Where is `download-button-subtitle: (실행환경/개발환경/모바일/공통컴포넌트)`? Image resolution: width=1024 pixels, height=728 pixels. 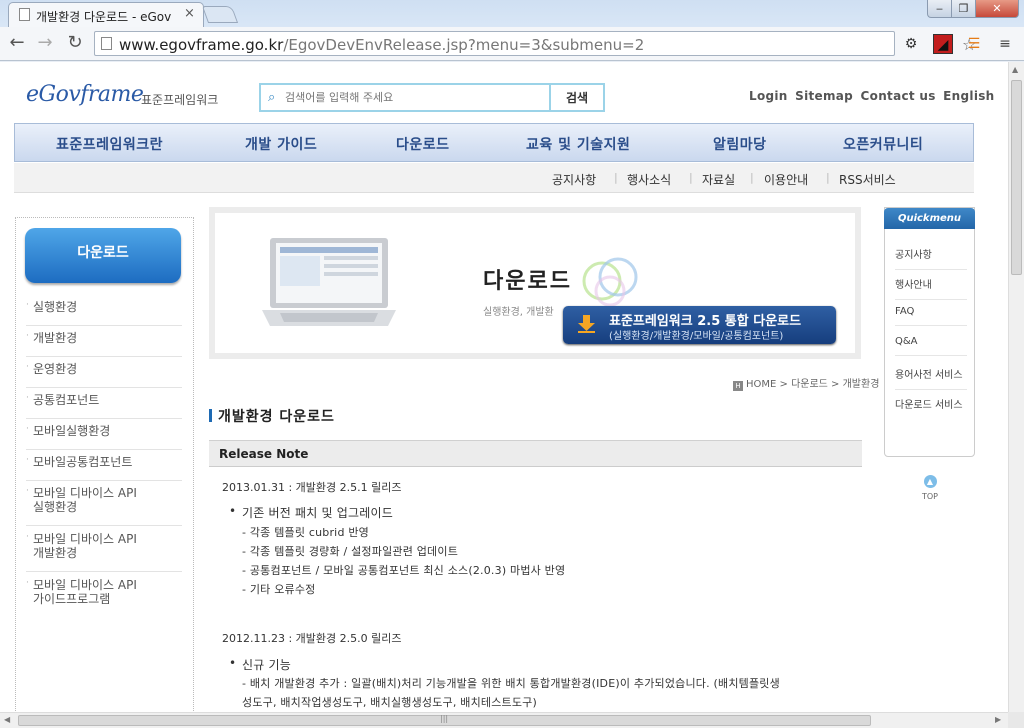
download-button-subtitle: (실행환경/개발환경/모바일/공통컴포넌트) is located at coordinates (696, 336).